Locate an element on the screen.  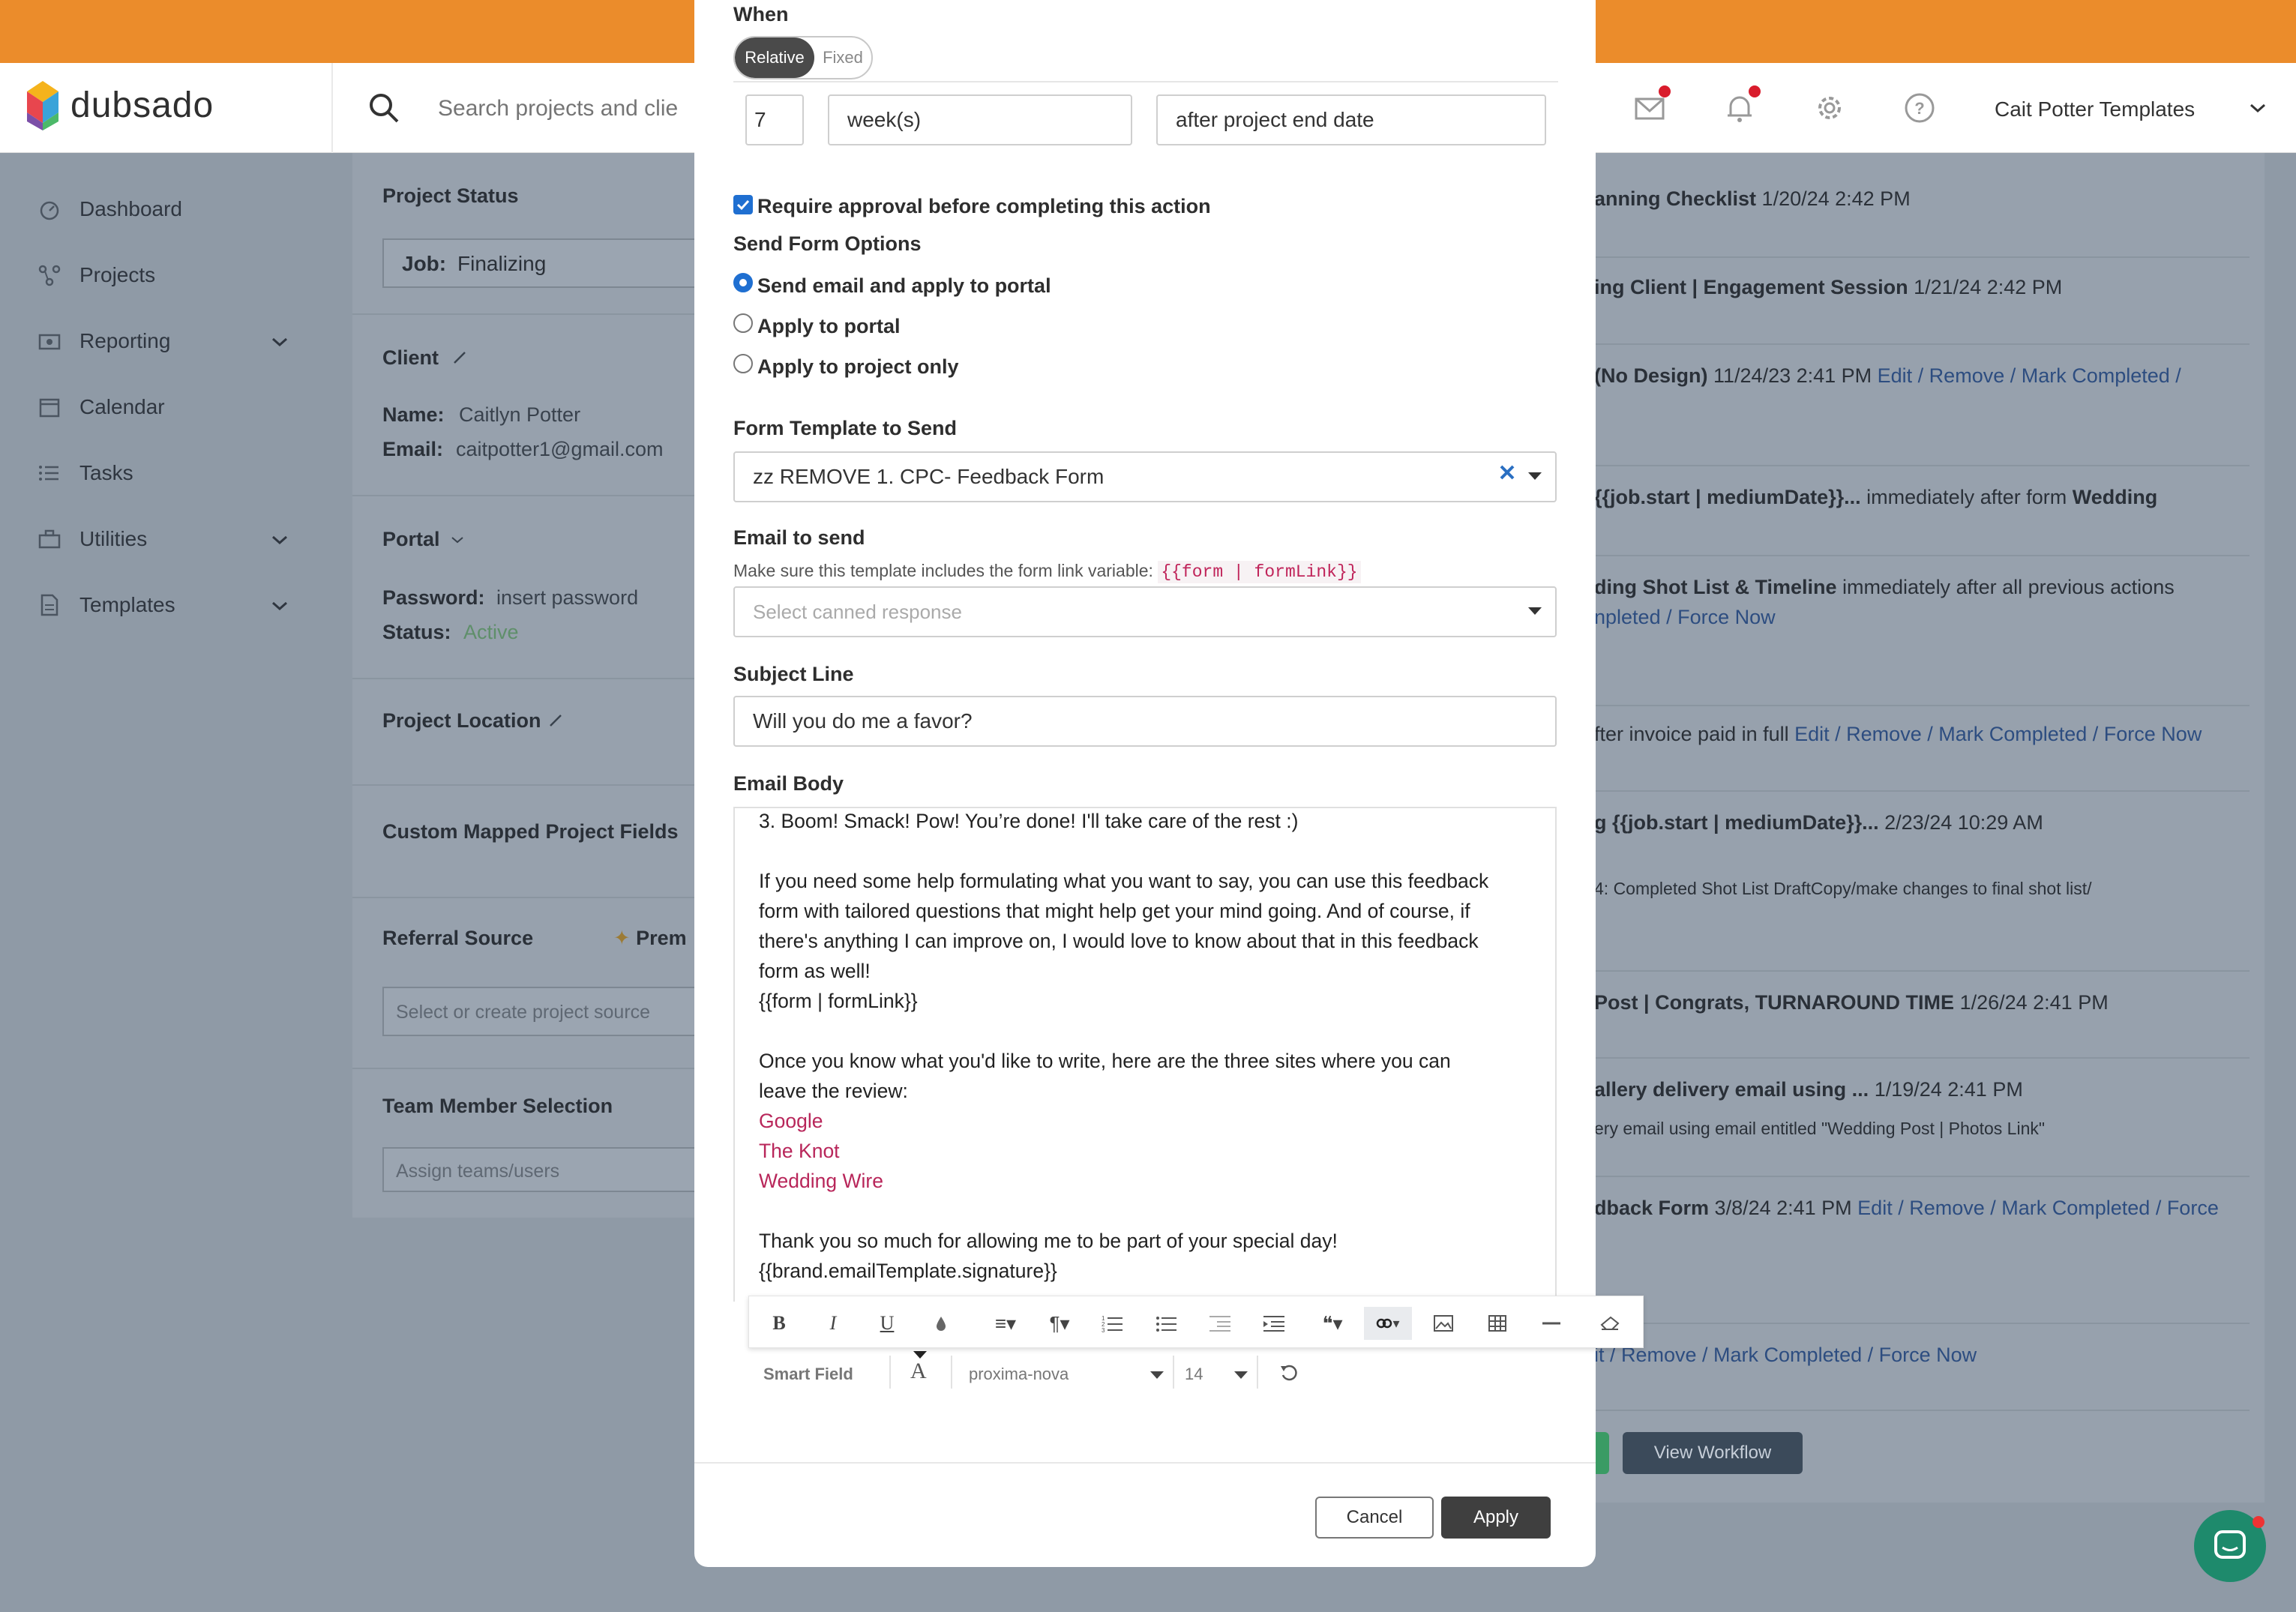
table-icon is located at coordinates (1497, 1323).